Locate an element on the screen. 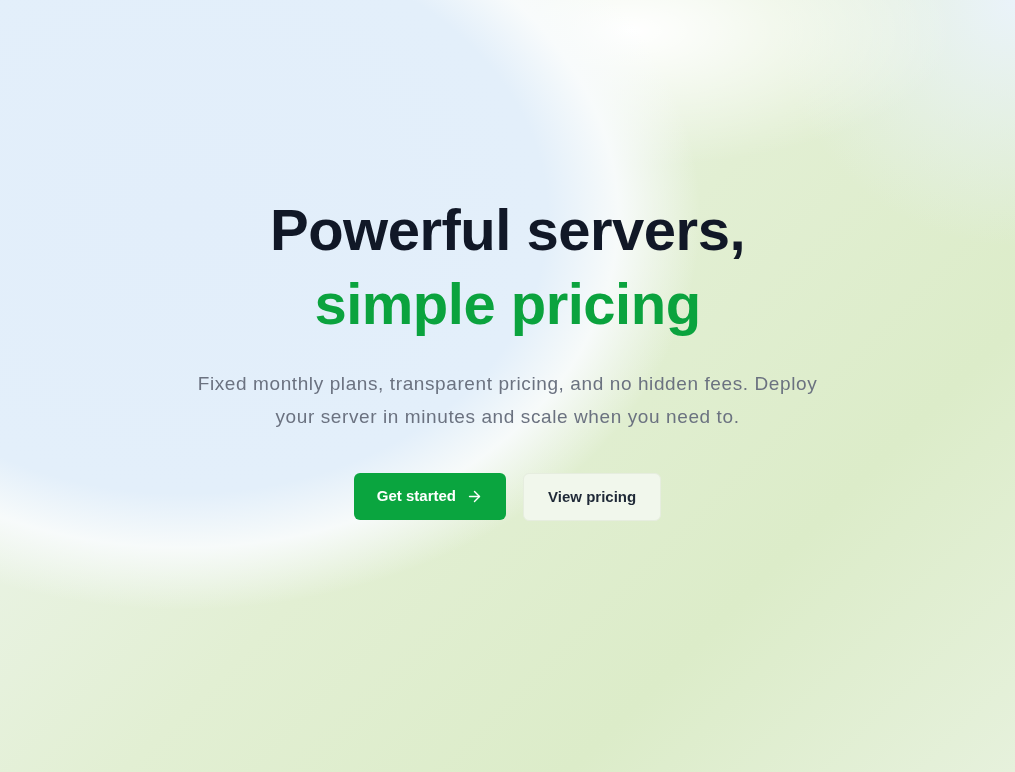 The height and width of the screenshot is (772, 1015). headline-text: Powerful servers, is located at coordinates (507, 230).